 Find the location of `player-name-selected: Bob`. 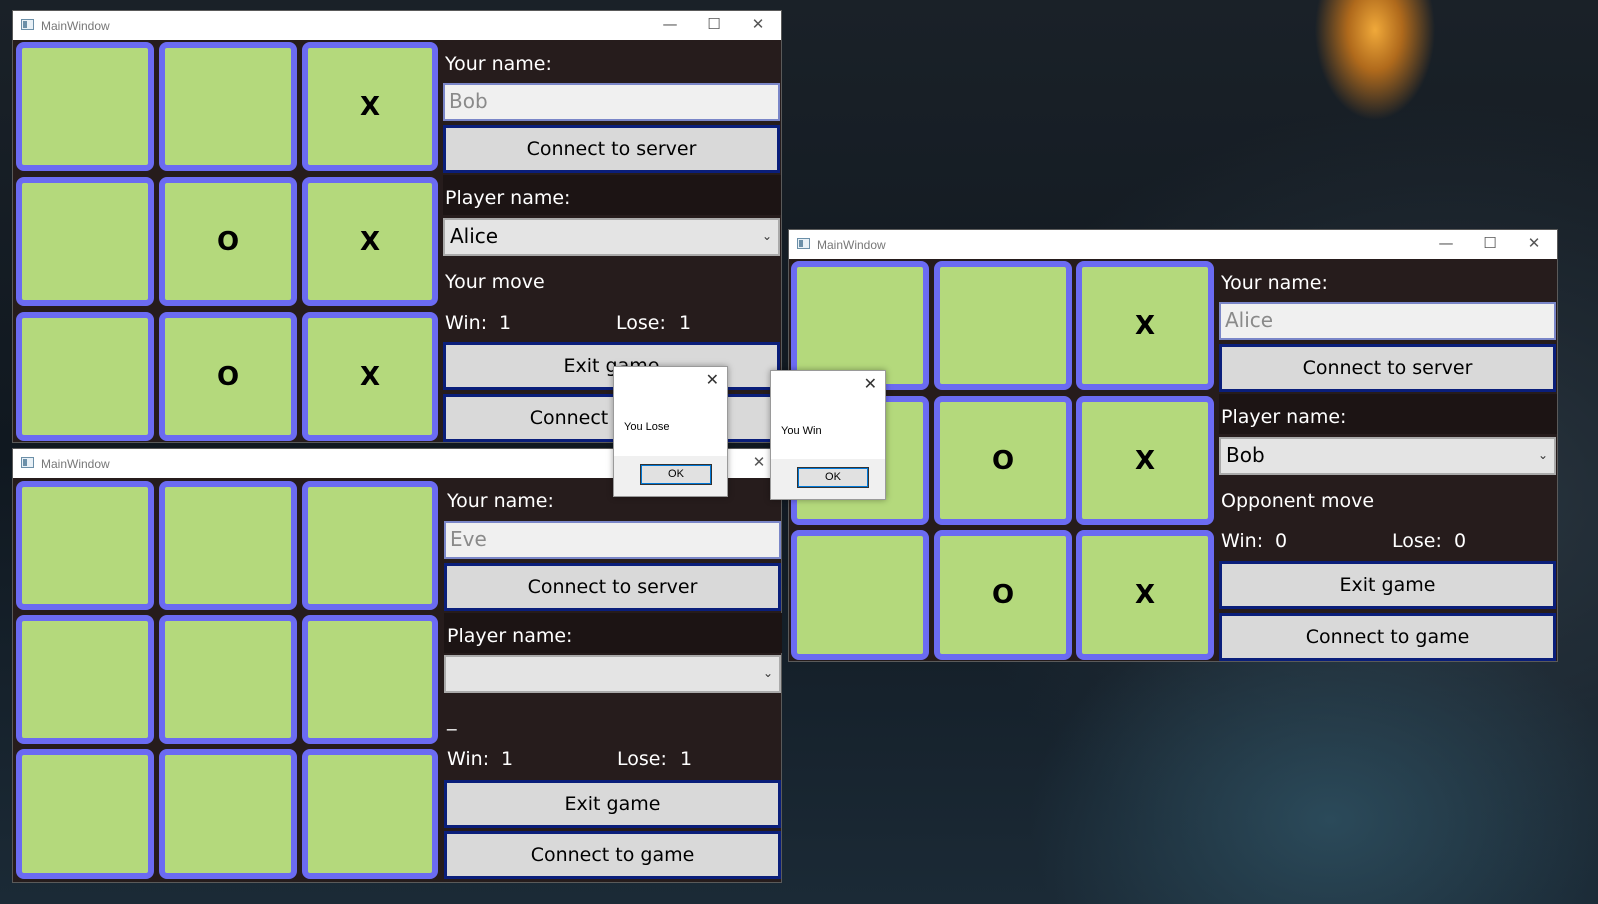

player-name-selected: Bob is located at coordinates (1245, 455).